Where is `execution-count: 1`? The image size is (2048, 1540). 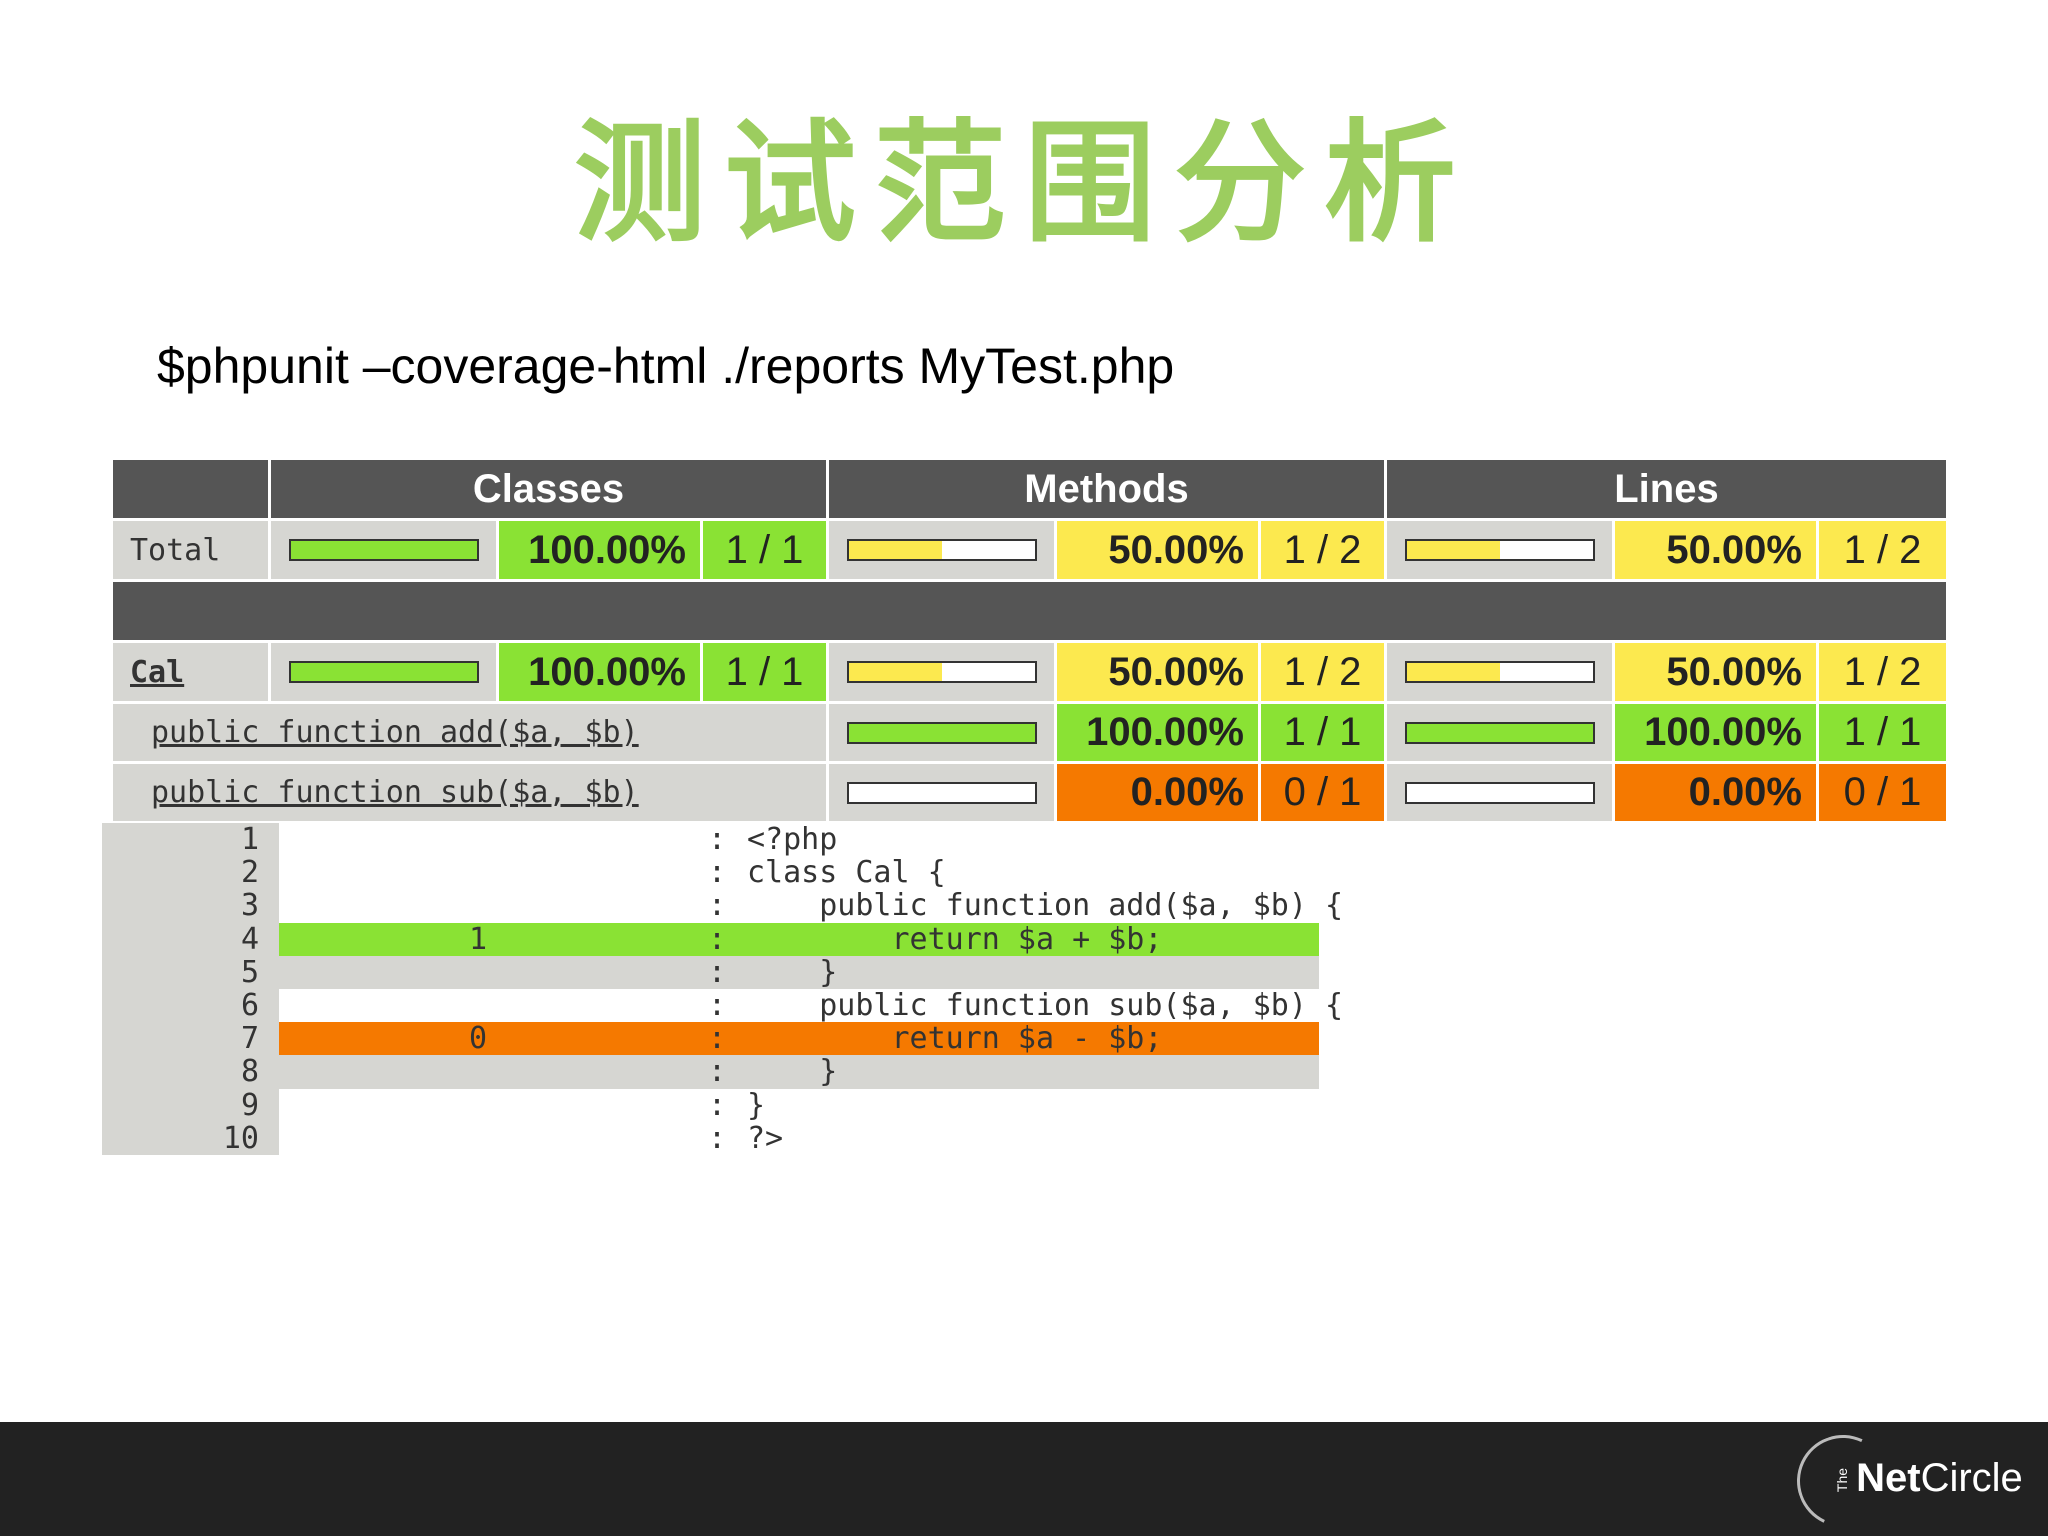 execution-count: 1 is located at coordinates (477, 939).